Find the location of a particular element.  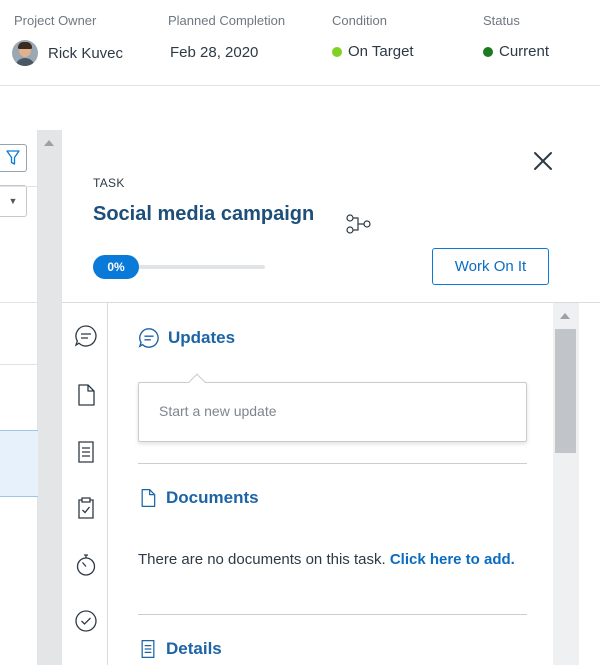

no-documents-text: There are no documents on this task. is located at coordinates (264, 559).